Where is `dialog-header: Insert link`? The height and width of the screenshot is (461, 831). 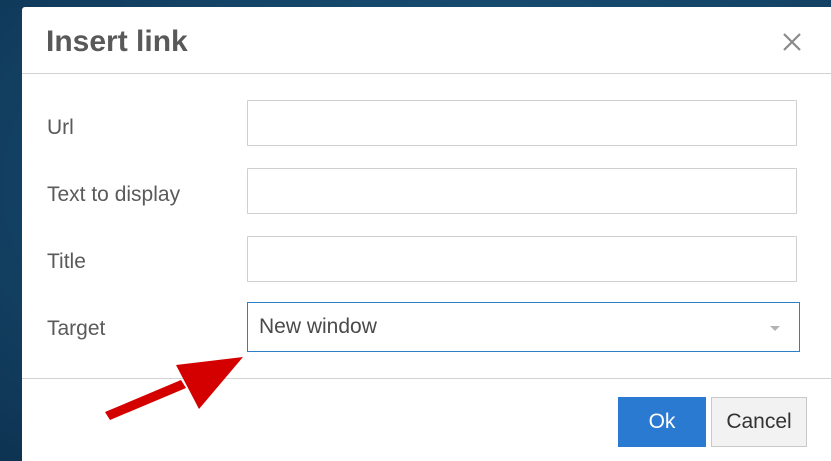 dialog-header: Insert link is located at coordinates (426, 40).